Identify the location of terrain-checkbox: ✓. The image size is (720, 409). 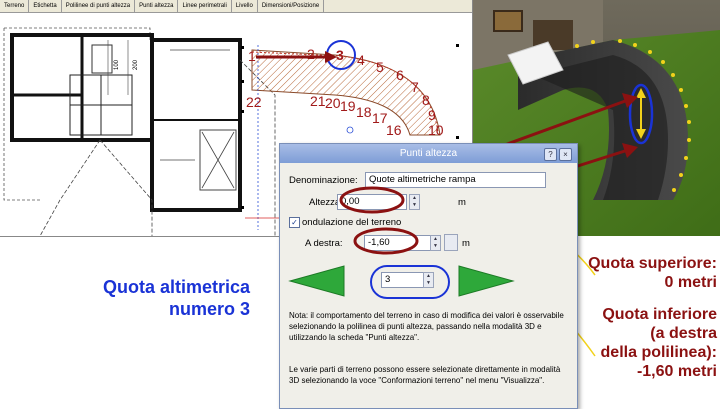
(294, 222).